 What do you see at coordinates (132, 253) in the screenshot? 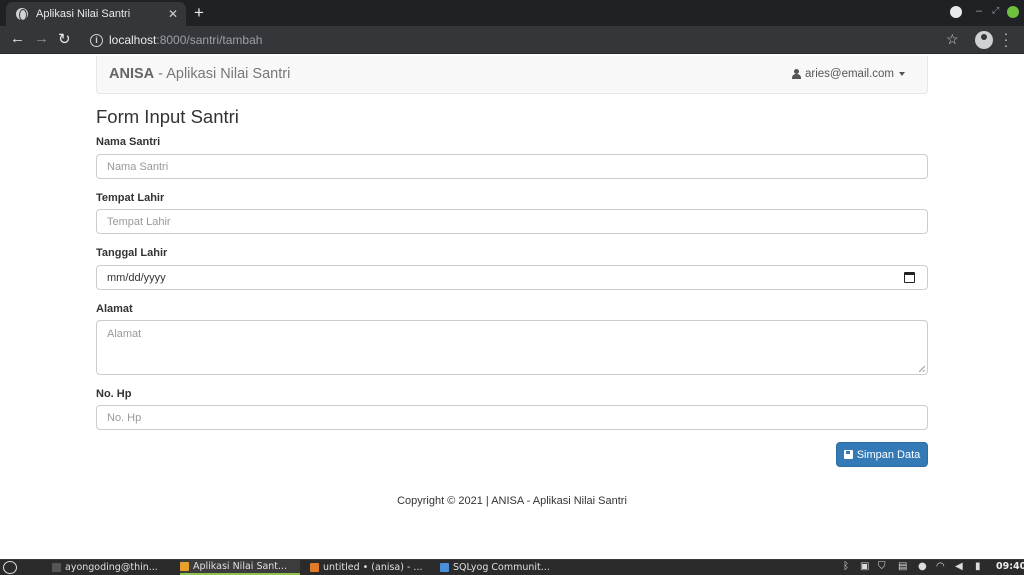
I see `tanggal-lahir-label: Tanggal Lahir` at bounding box center [132, 253].